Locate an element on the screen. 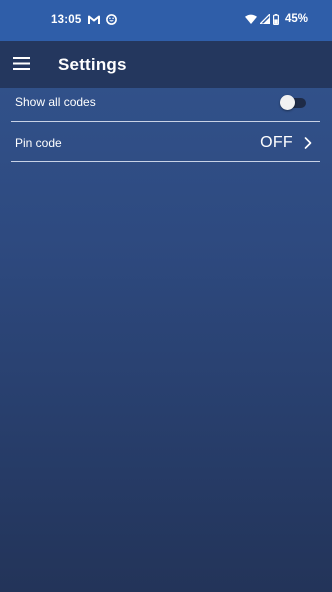 This screenshot has width=332, height=592. cellular-signal-icon is located at coordinates (264, 19).